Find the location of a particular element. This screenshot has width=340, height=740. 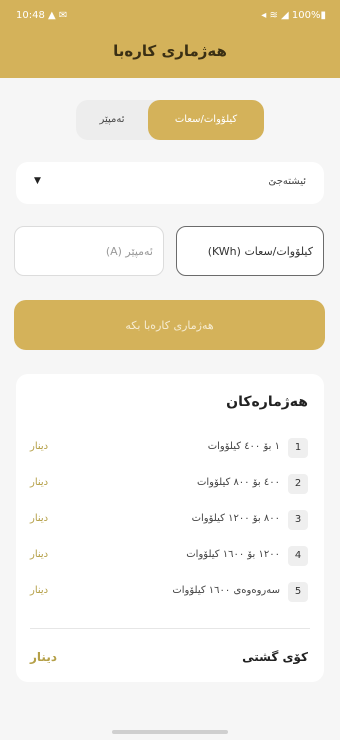

tier-row: 1 ١ بۆ ٤٠٠ کیلۆوات دینار is located at coordinates (170, 448).